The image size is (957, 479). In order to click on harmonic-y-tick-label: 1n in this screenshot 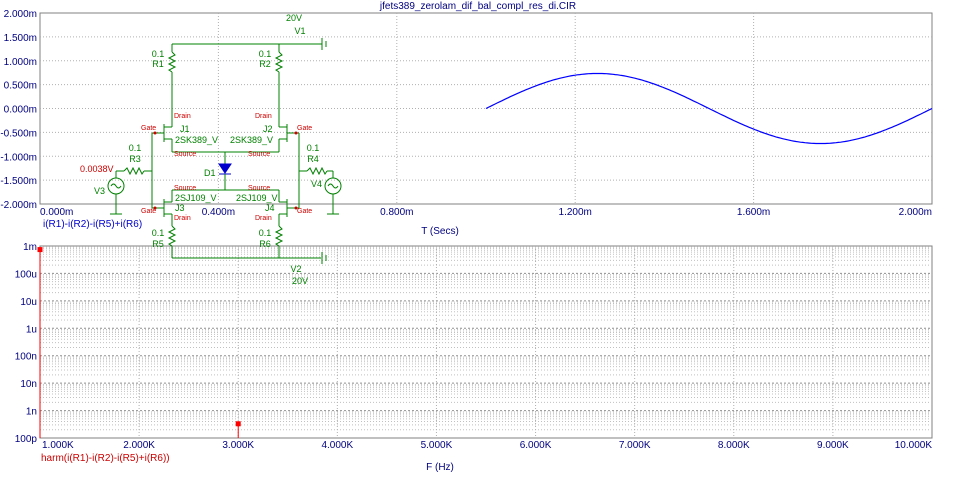, I will do `click(31, 412)`.